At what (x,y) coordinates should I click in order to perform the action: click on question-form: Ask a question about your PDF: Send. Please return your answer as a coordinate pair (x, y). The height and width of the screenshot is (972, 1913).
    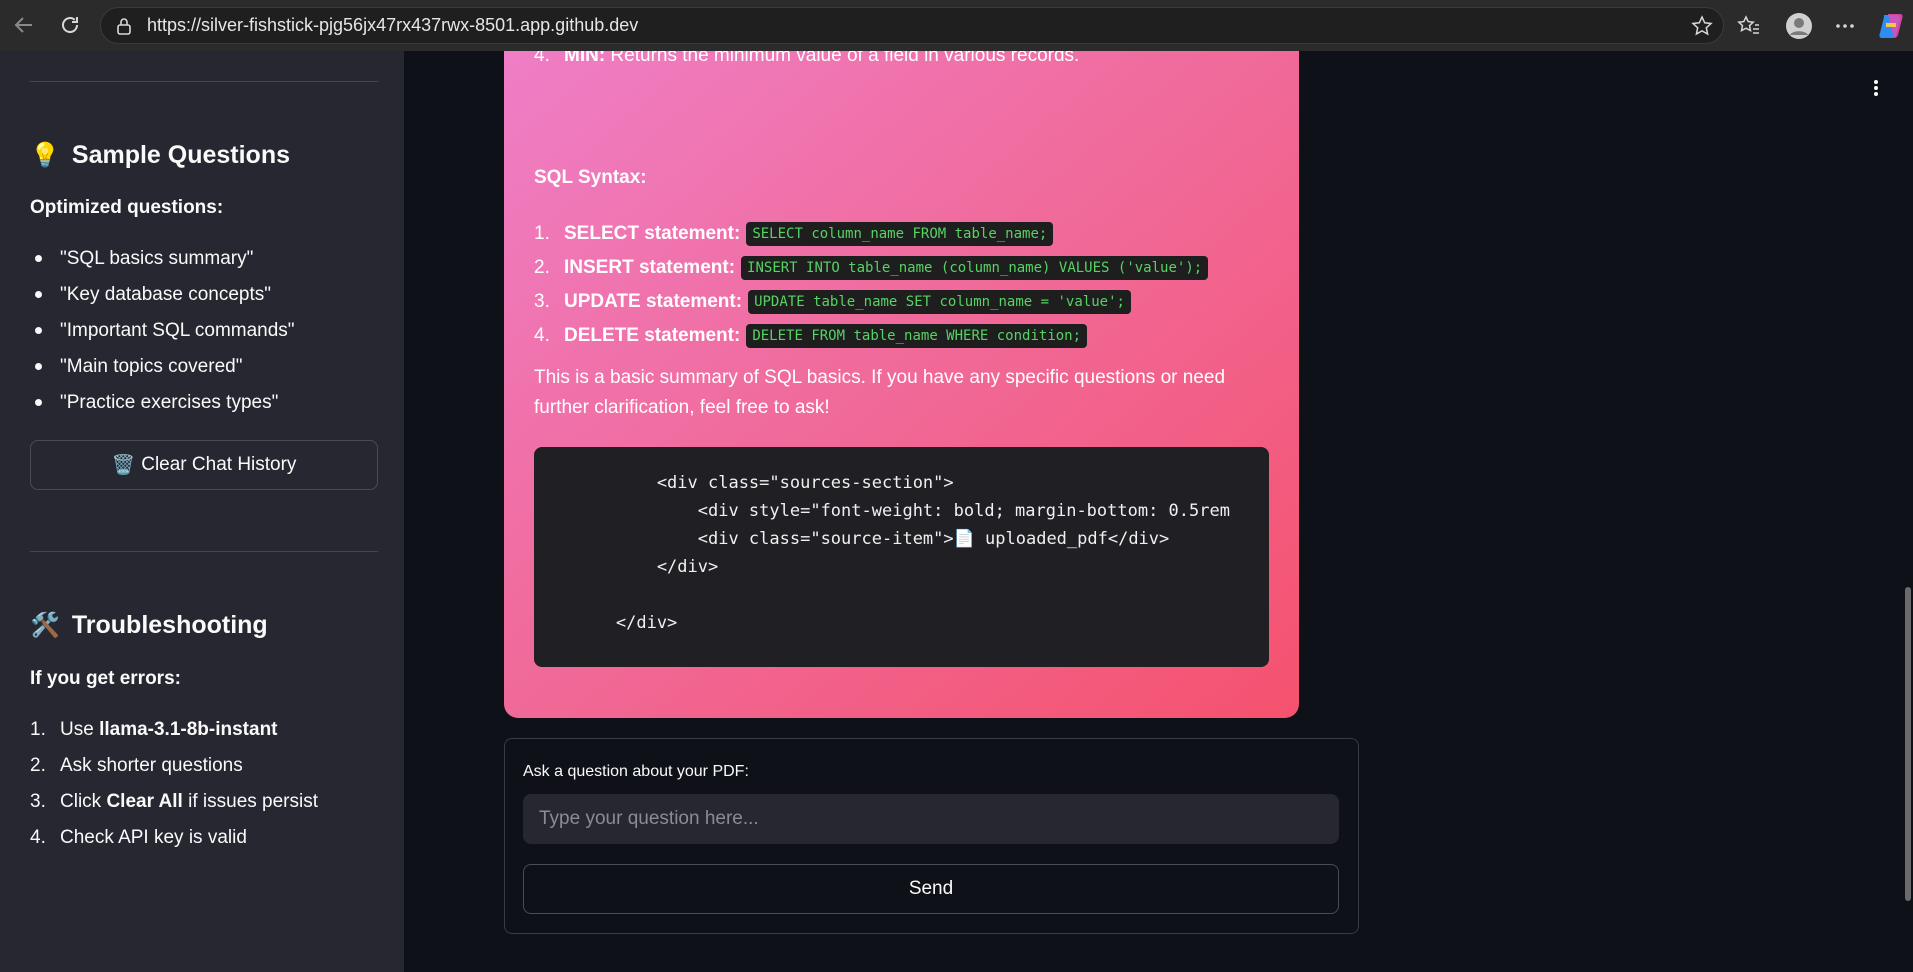
    Looking at the image, I should click on (931, 836).